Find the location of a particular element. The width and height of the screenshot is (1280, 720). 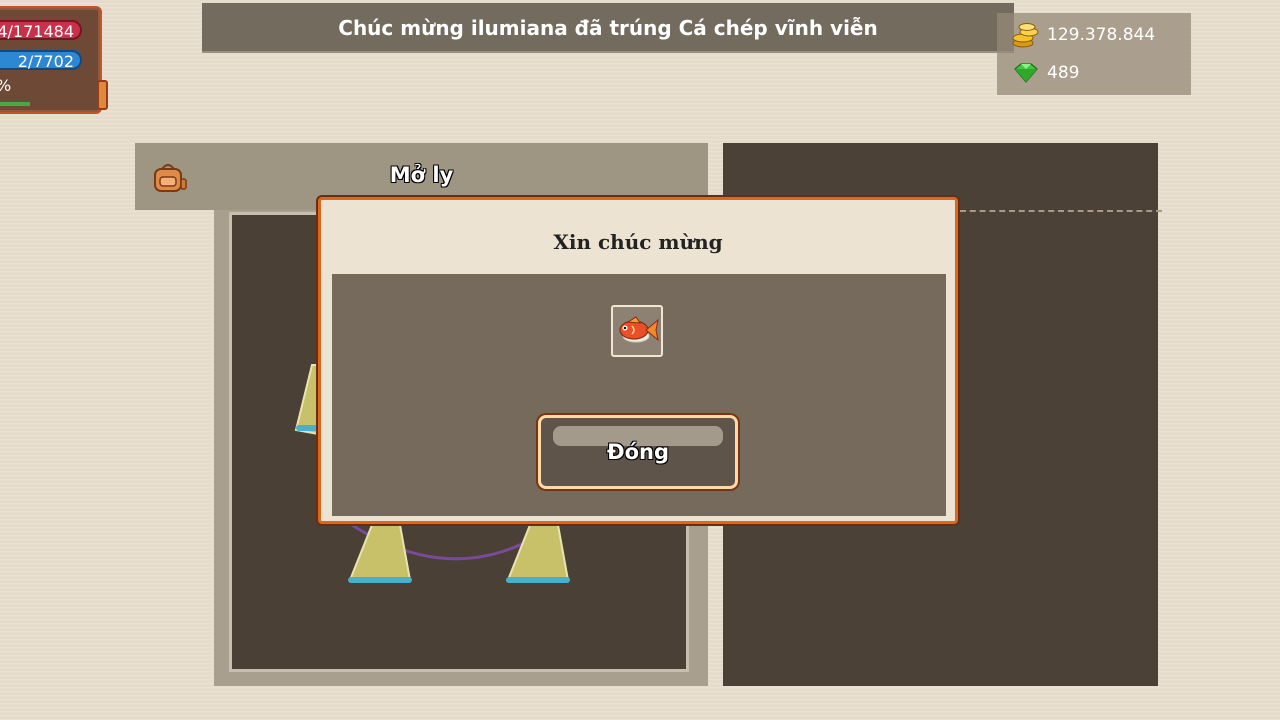

exp-bar is located at coordinates (15, 104).